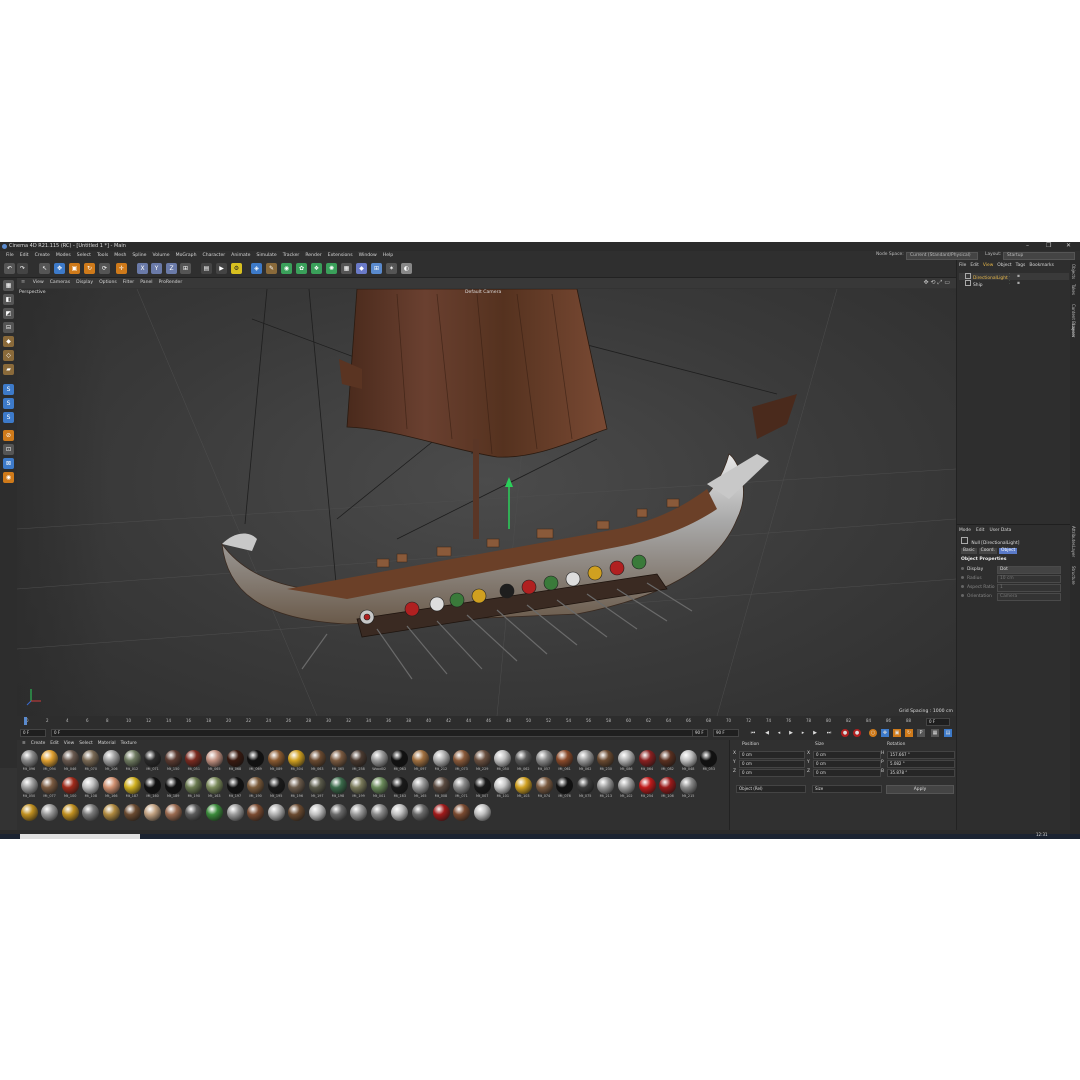  Describe the element at coordinates (338, 789) in the screenshot. I see `material-swatch: Mt_198` at that location.